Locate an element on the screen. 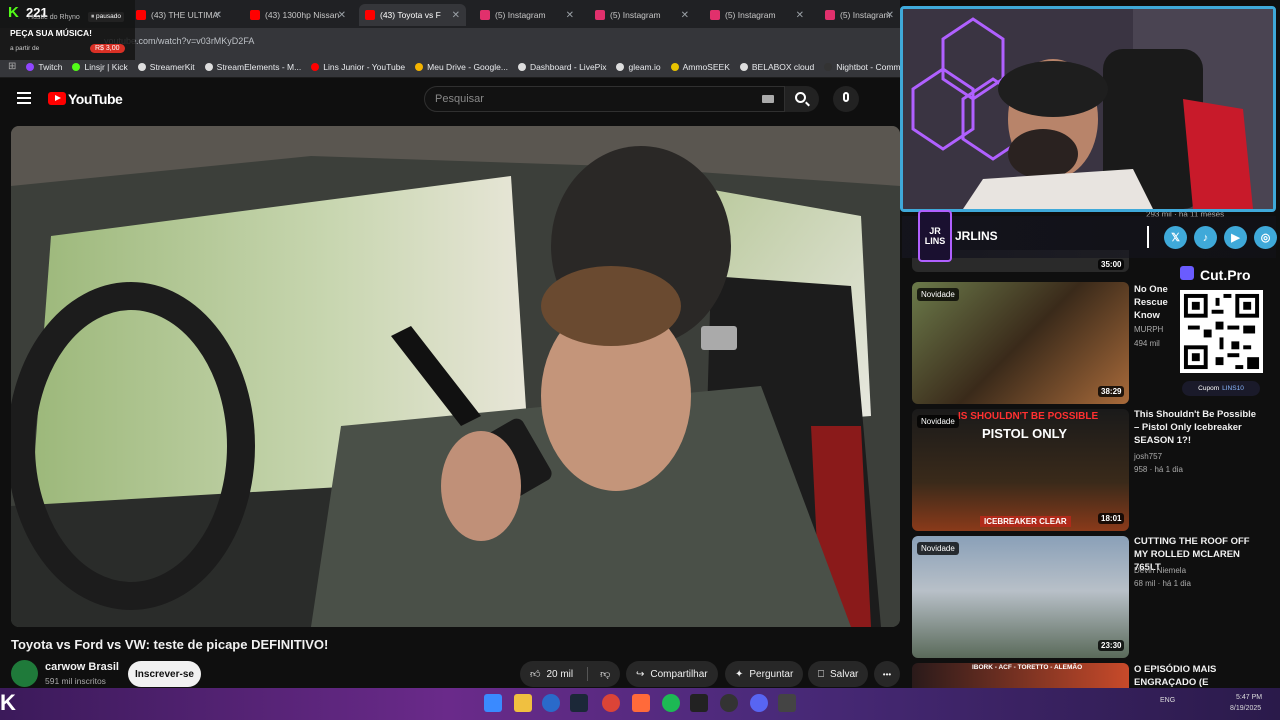 This screenshot has height=720, width=1280. new-badge: Novidade is located at coordinates (938, 421).